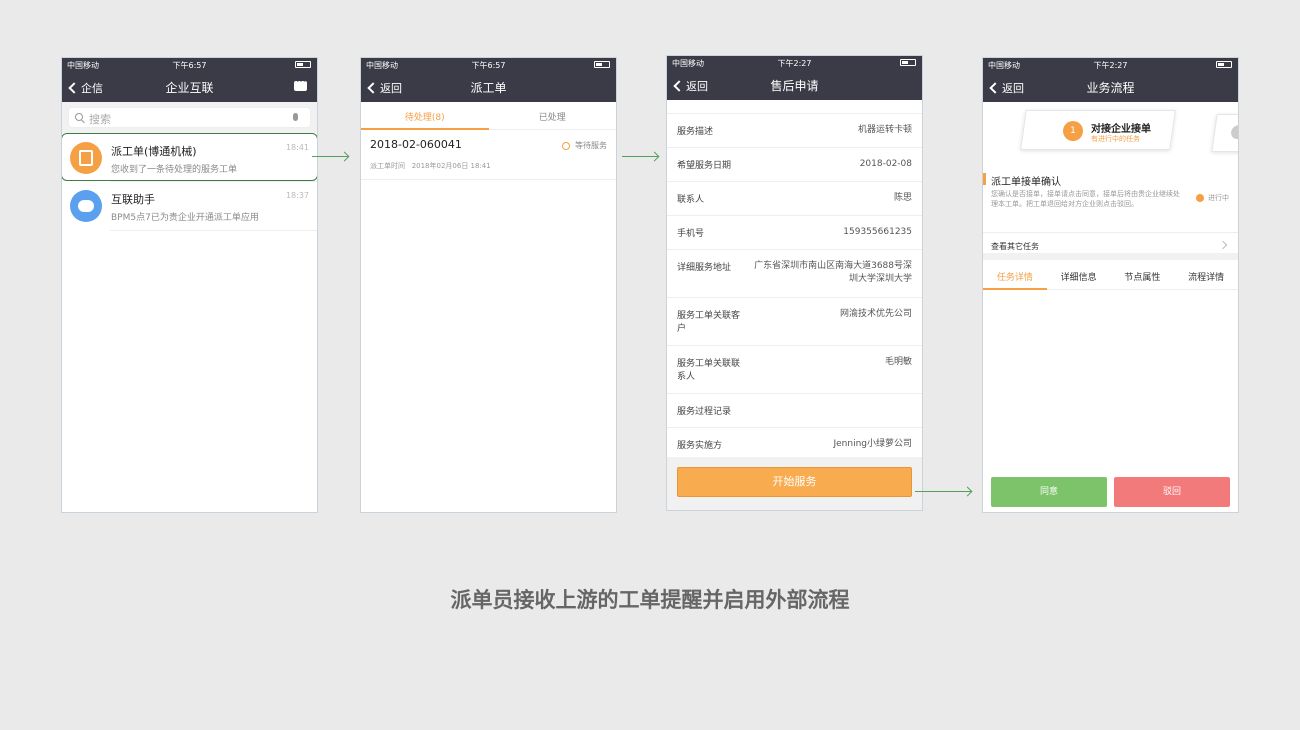  What do you see at coordinates (295, 117) in the screenshot?
I see `microphone-icon` at bounding box center [295, 117].